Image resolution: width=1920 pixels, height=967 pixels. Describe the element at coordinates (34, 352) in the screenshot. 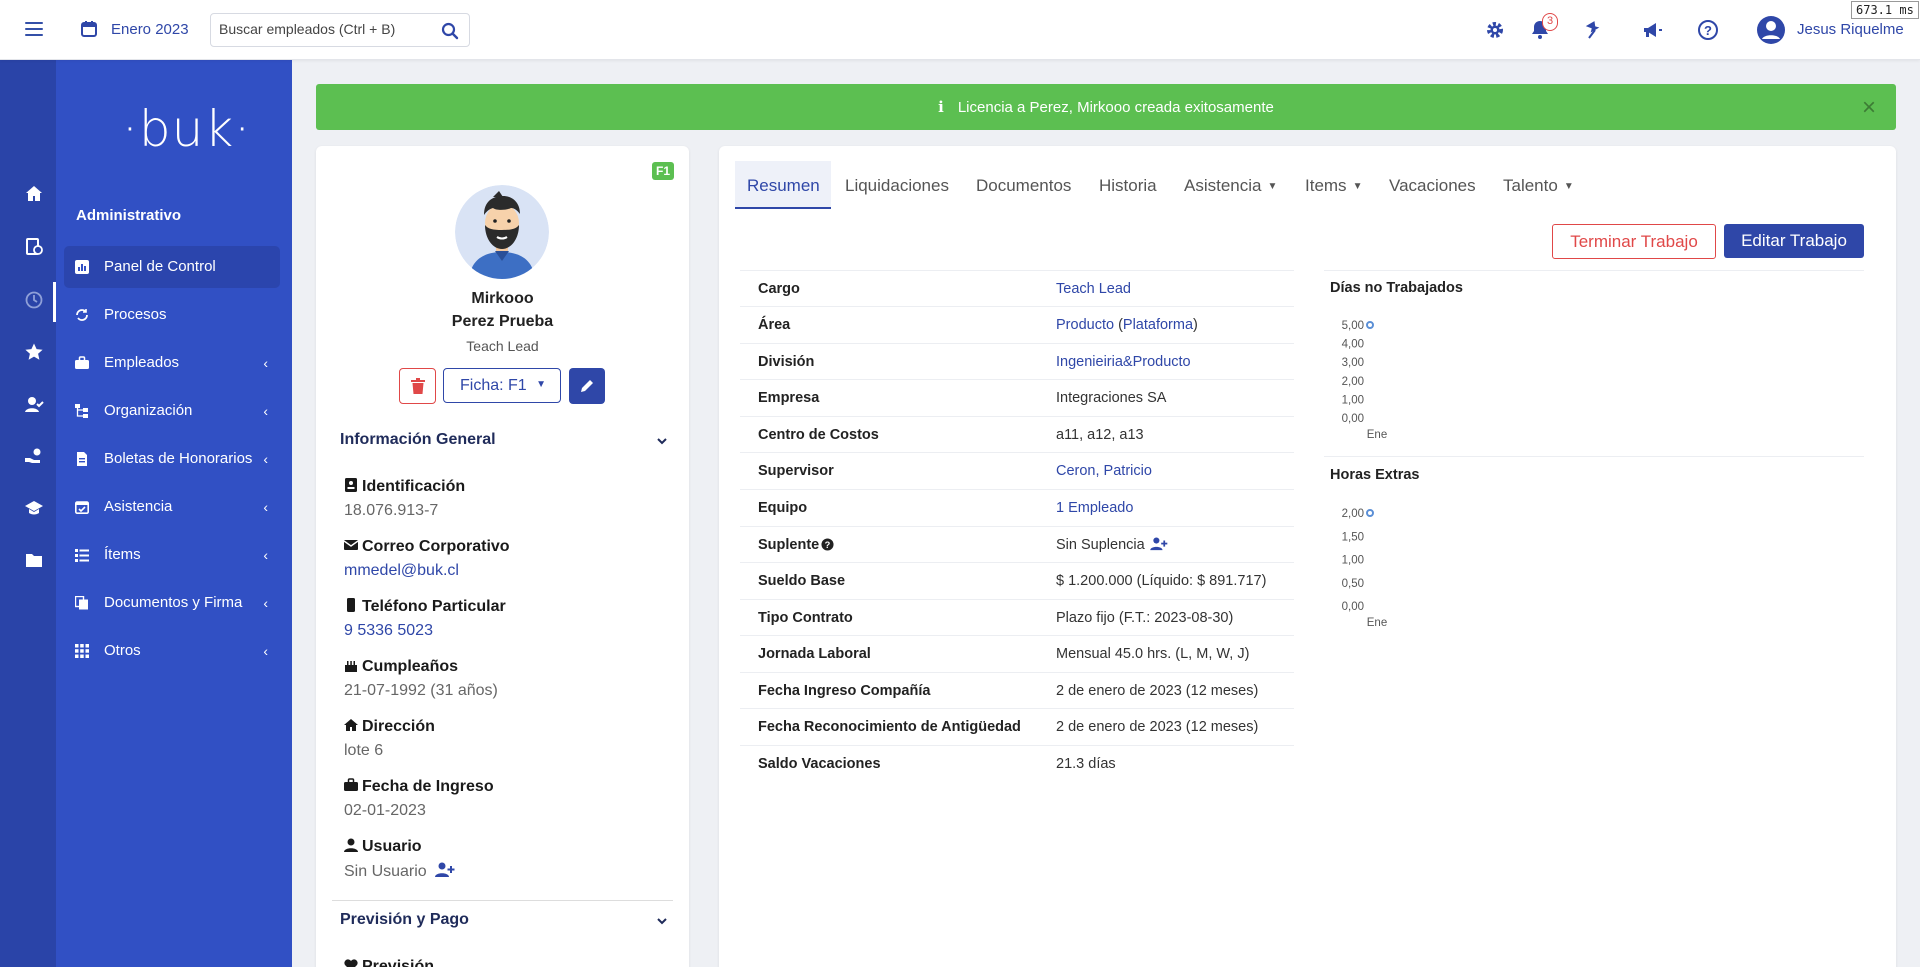

I see `star-icon` at that location.